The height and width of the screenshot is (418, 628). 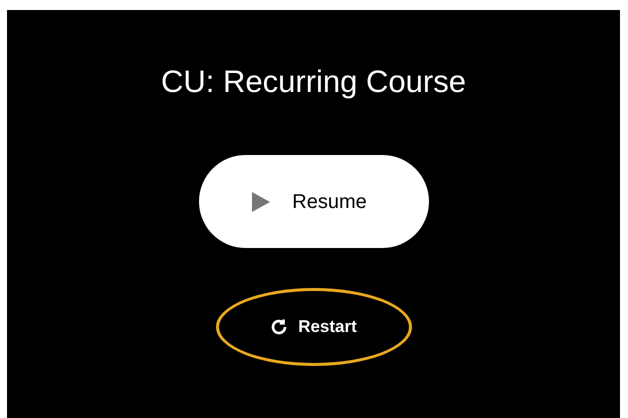 What do you see at coordinates (313, 201) in the screenshot?
I see `resume-button: Resume` at bounding box center [313, 201].